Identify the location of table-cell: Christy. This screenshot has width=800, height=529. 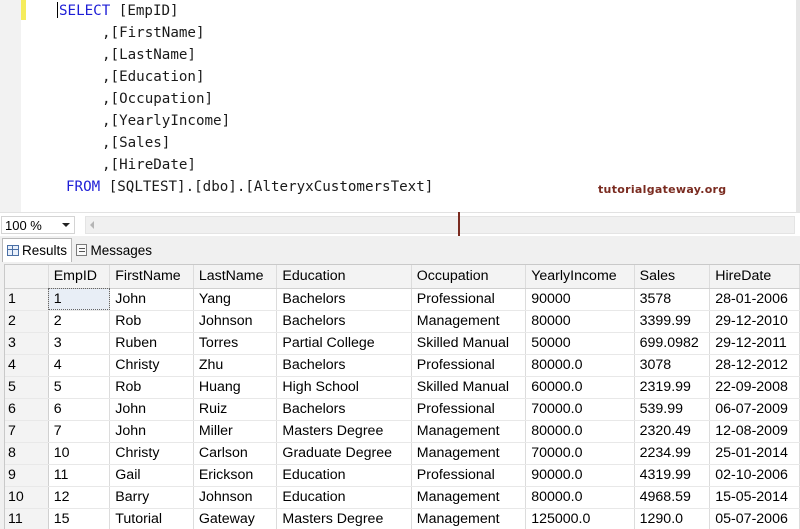
(151, 453).